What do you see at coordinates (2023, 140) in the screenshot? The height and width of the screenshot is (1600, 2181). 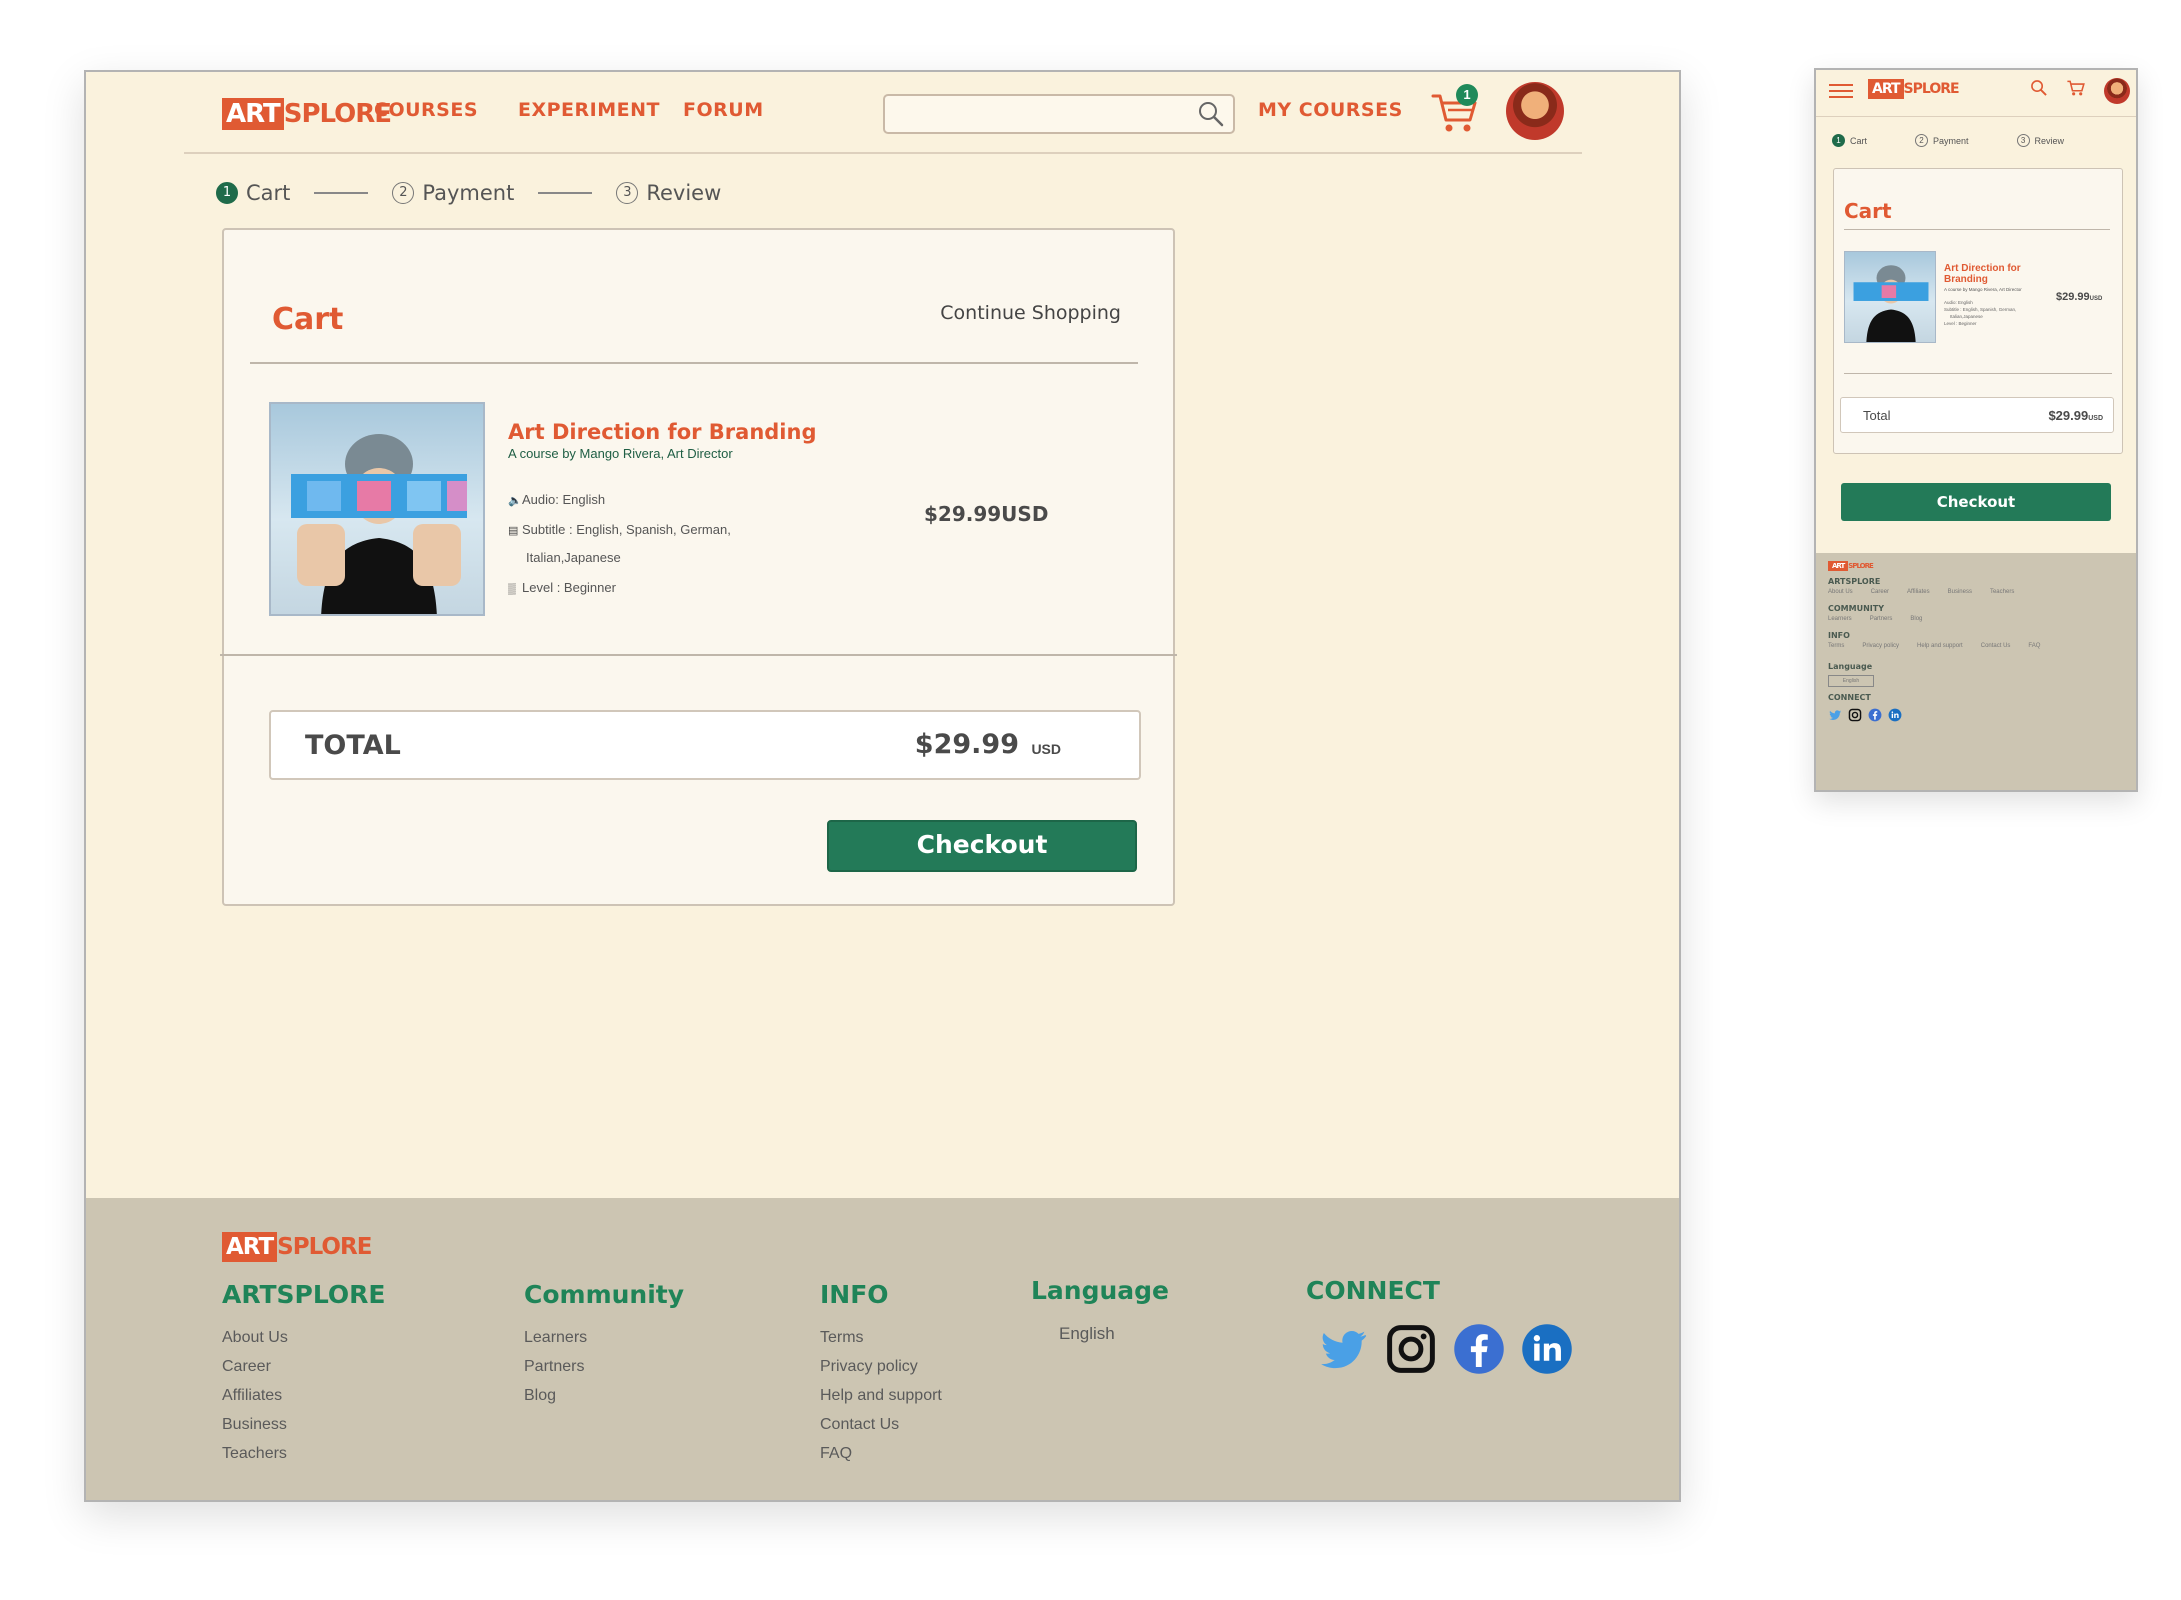 I see `step-3-dot: 3` at bounding box center [2023, 140].